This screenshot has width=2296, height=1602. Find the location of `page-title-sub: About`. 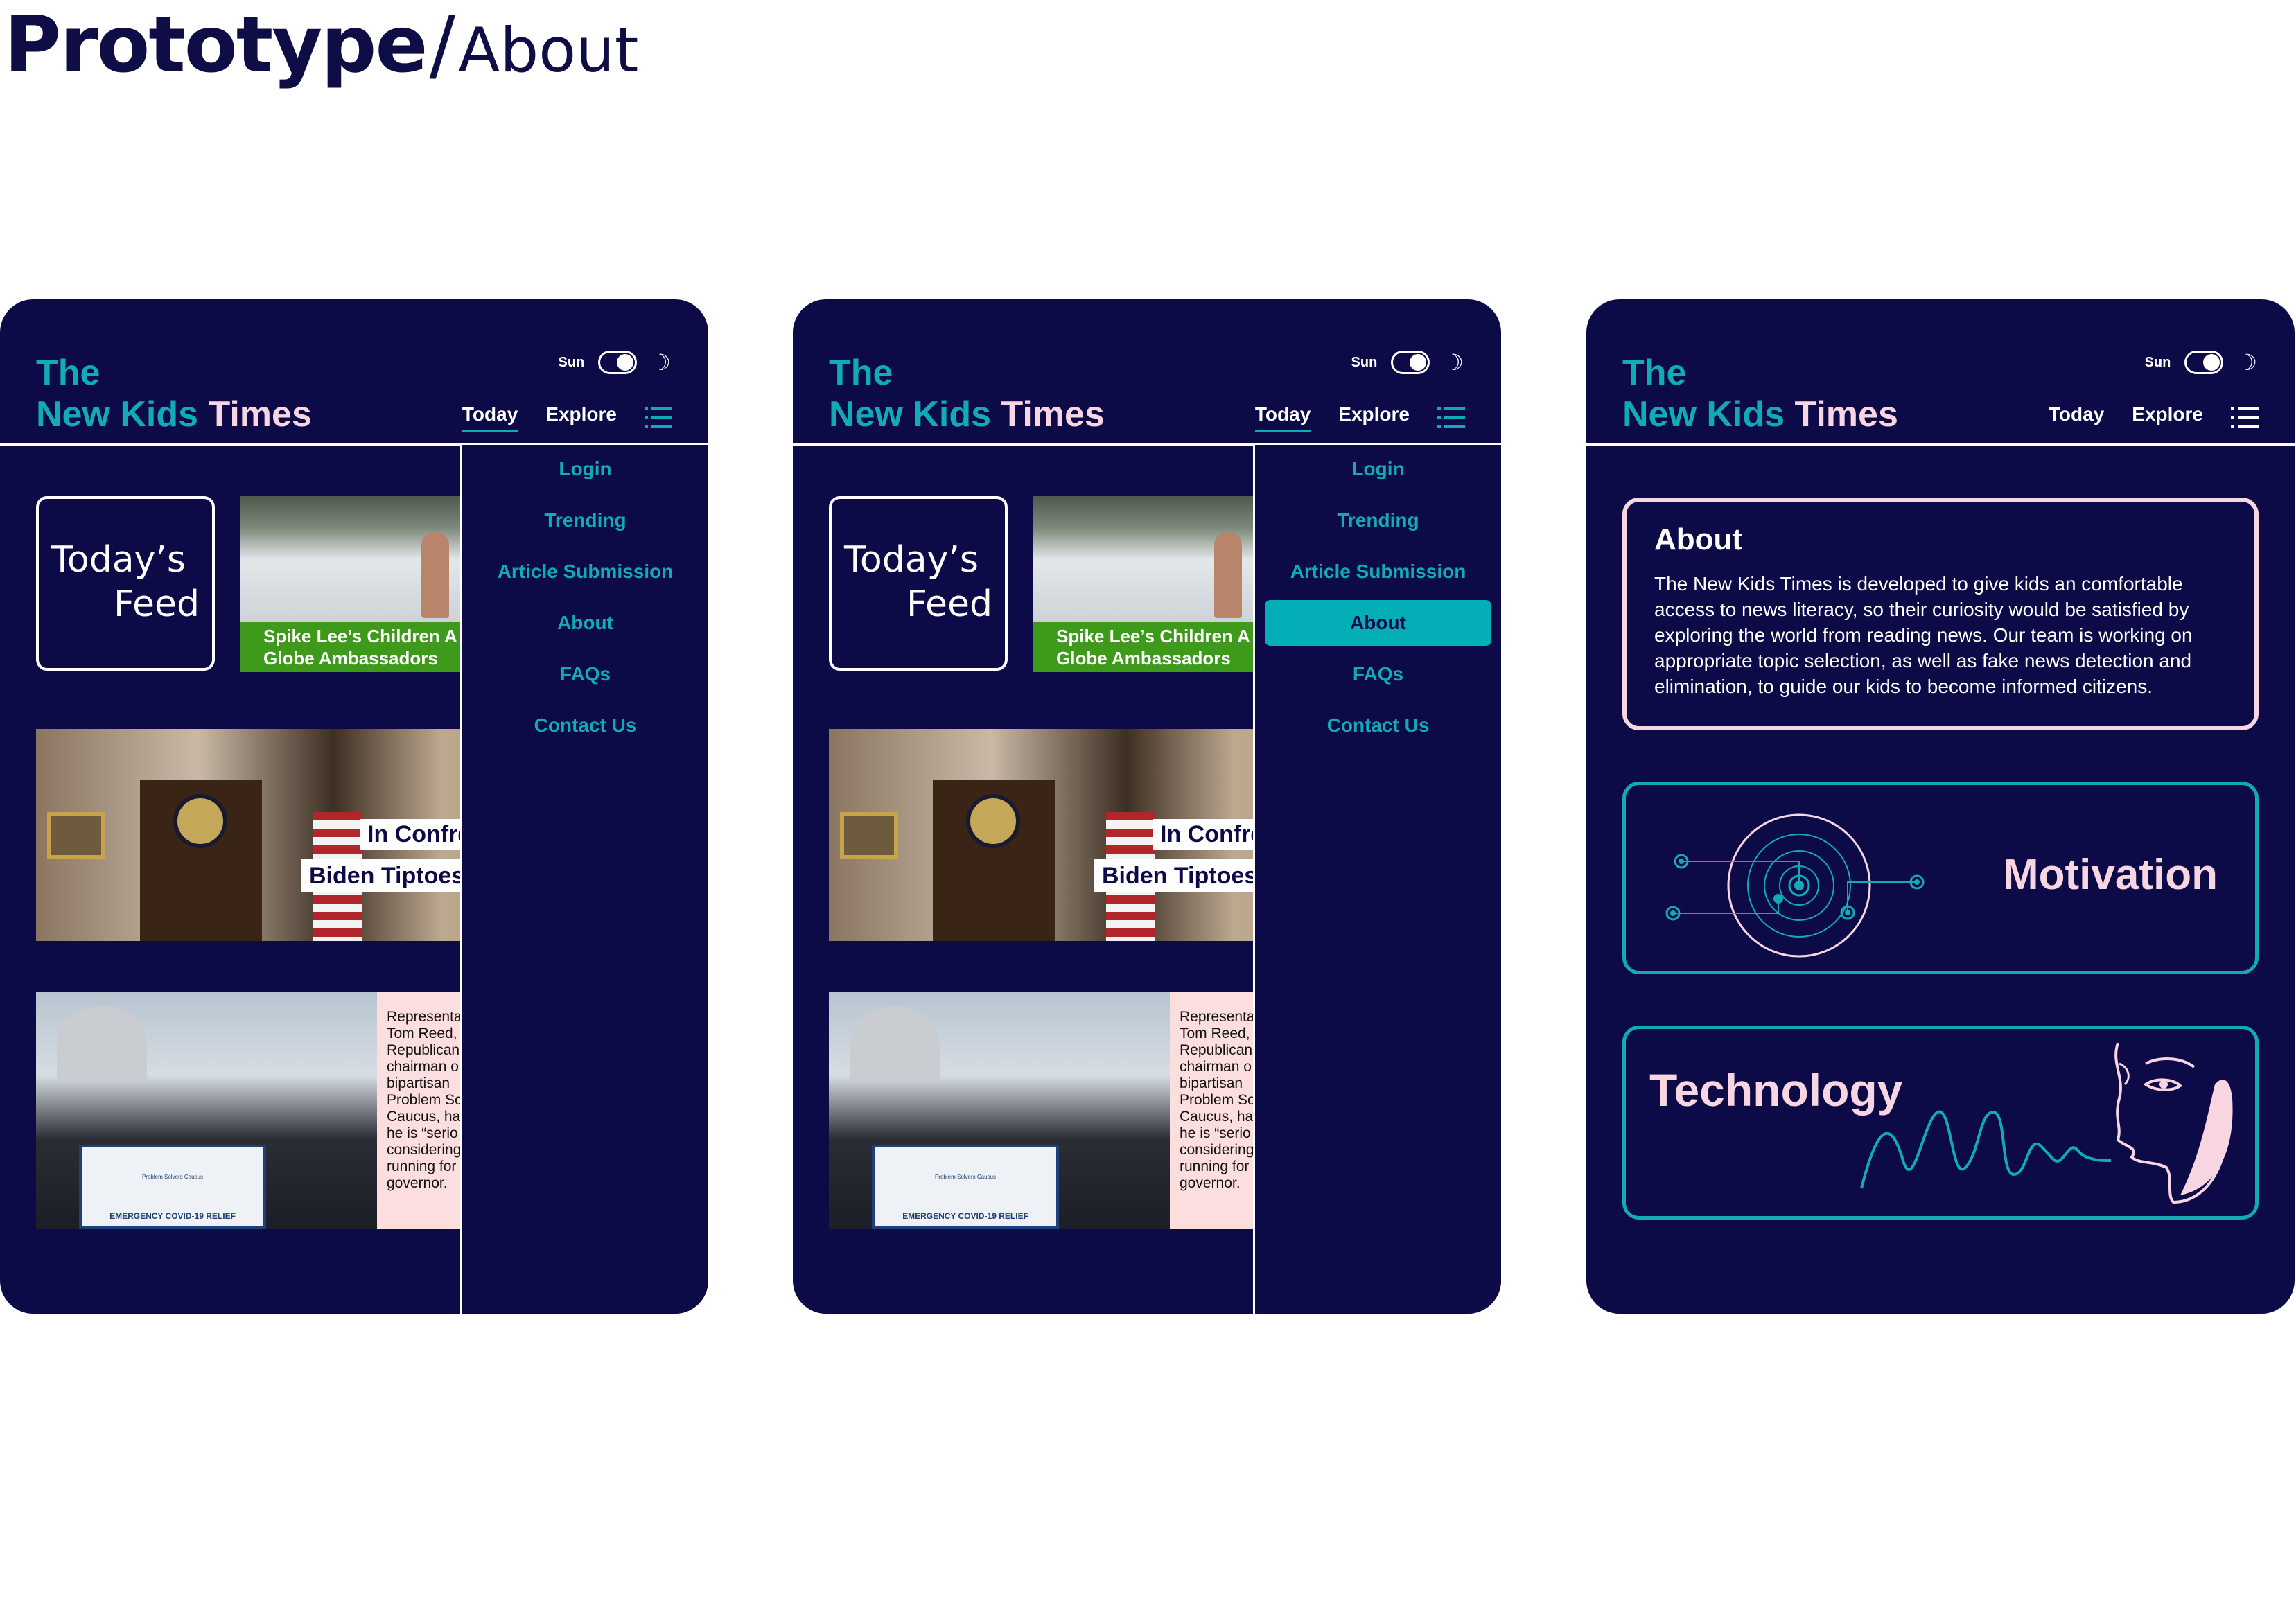

page-title-sub: About is located at coordinates (548, 50).